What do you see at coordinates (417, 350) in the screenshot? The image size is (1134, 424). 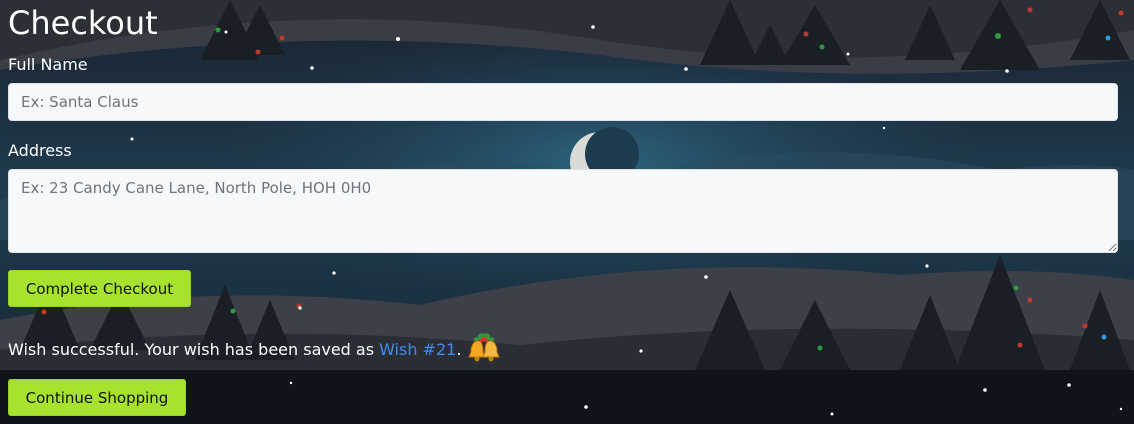 I see `wish-link: Wish #21` at bounding box center [417, 350].